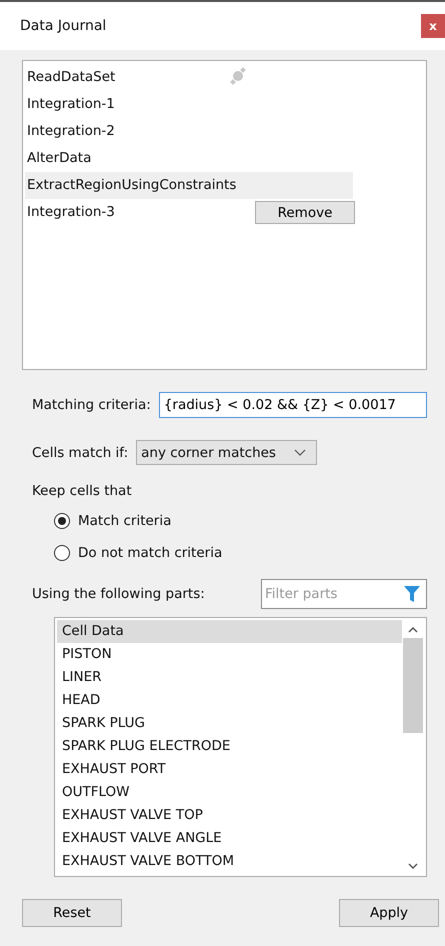 The height and width of the screenshot is (946, 445). I want to click on part-item: EXHAUST VALVE ANGLE, so click(229, 838).